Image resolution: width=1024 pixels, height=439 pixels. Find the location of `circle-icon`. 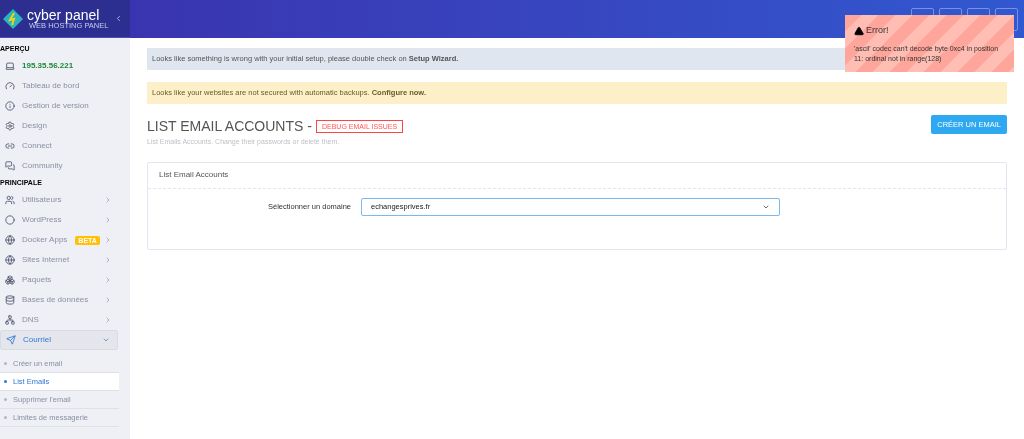

circle-icon is located at coordinates (10, 220).